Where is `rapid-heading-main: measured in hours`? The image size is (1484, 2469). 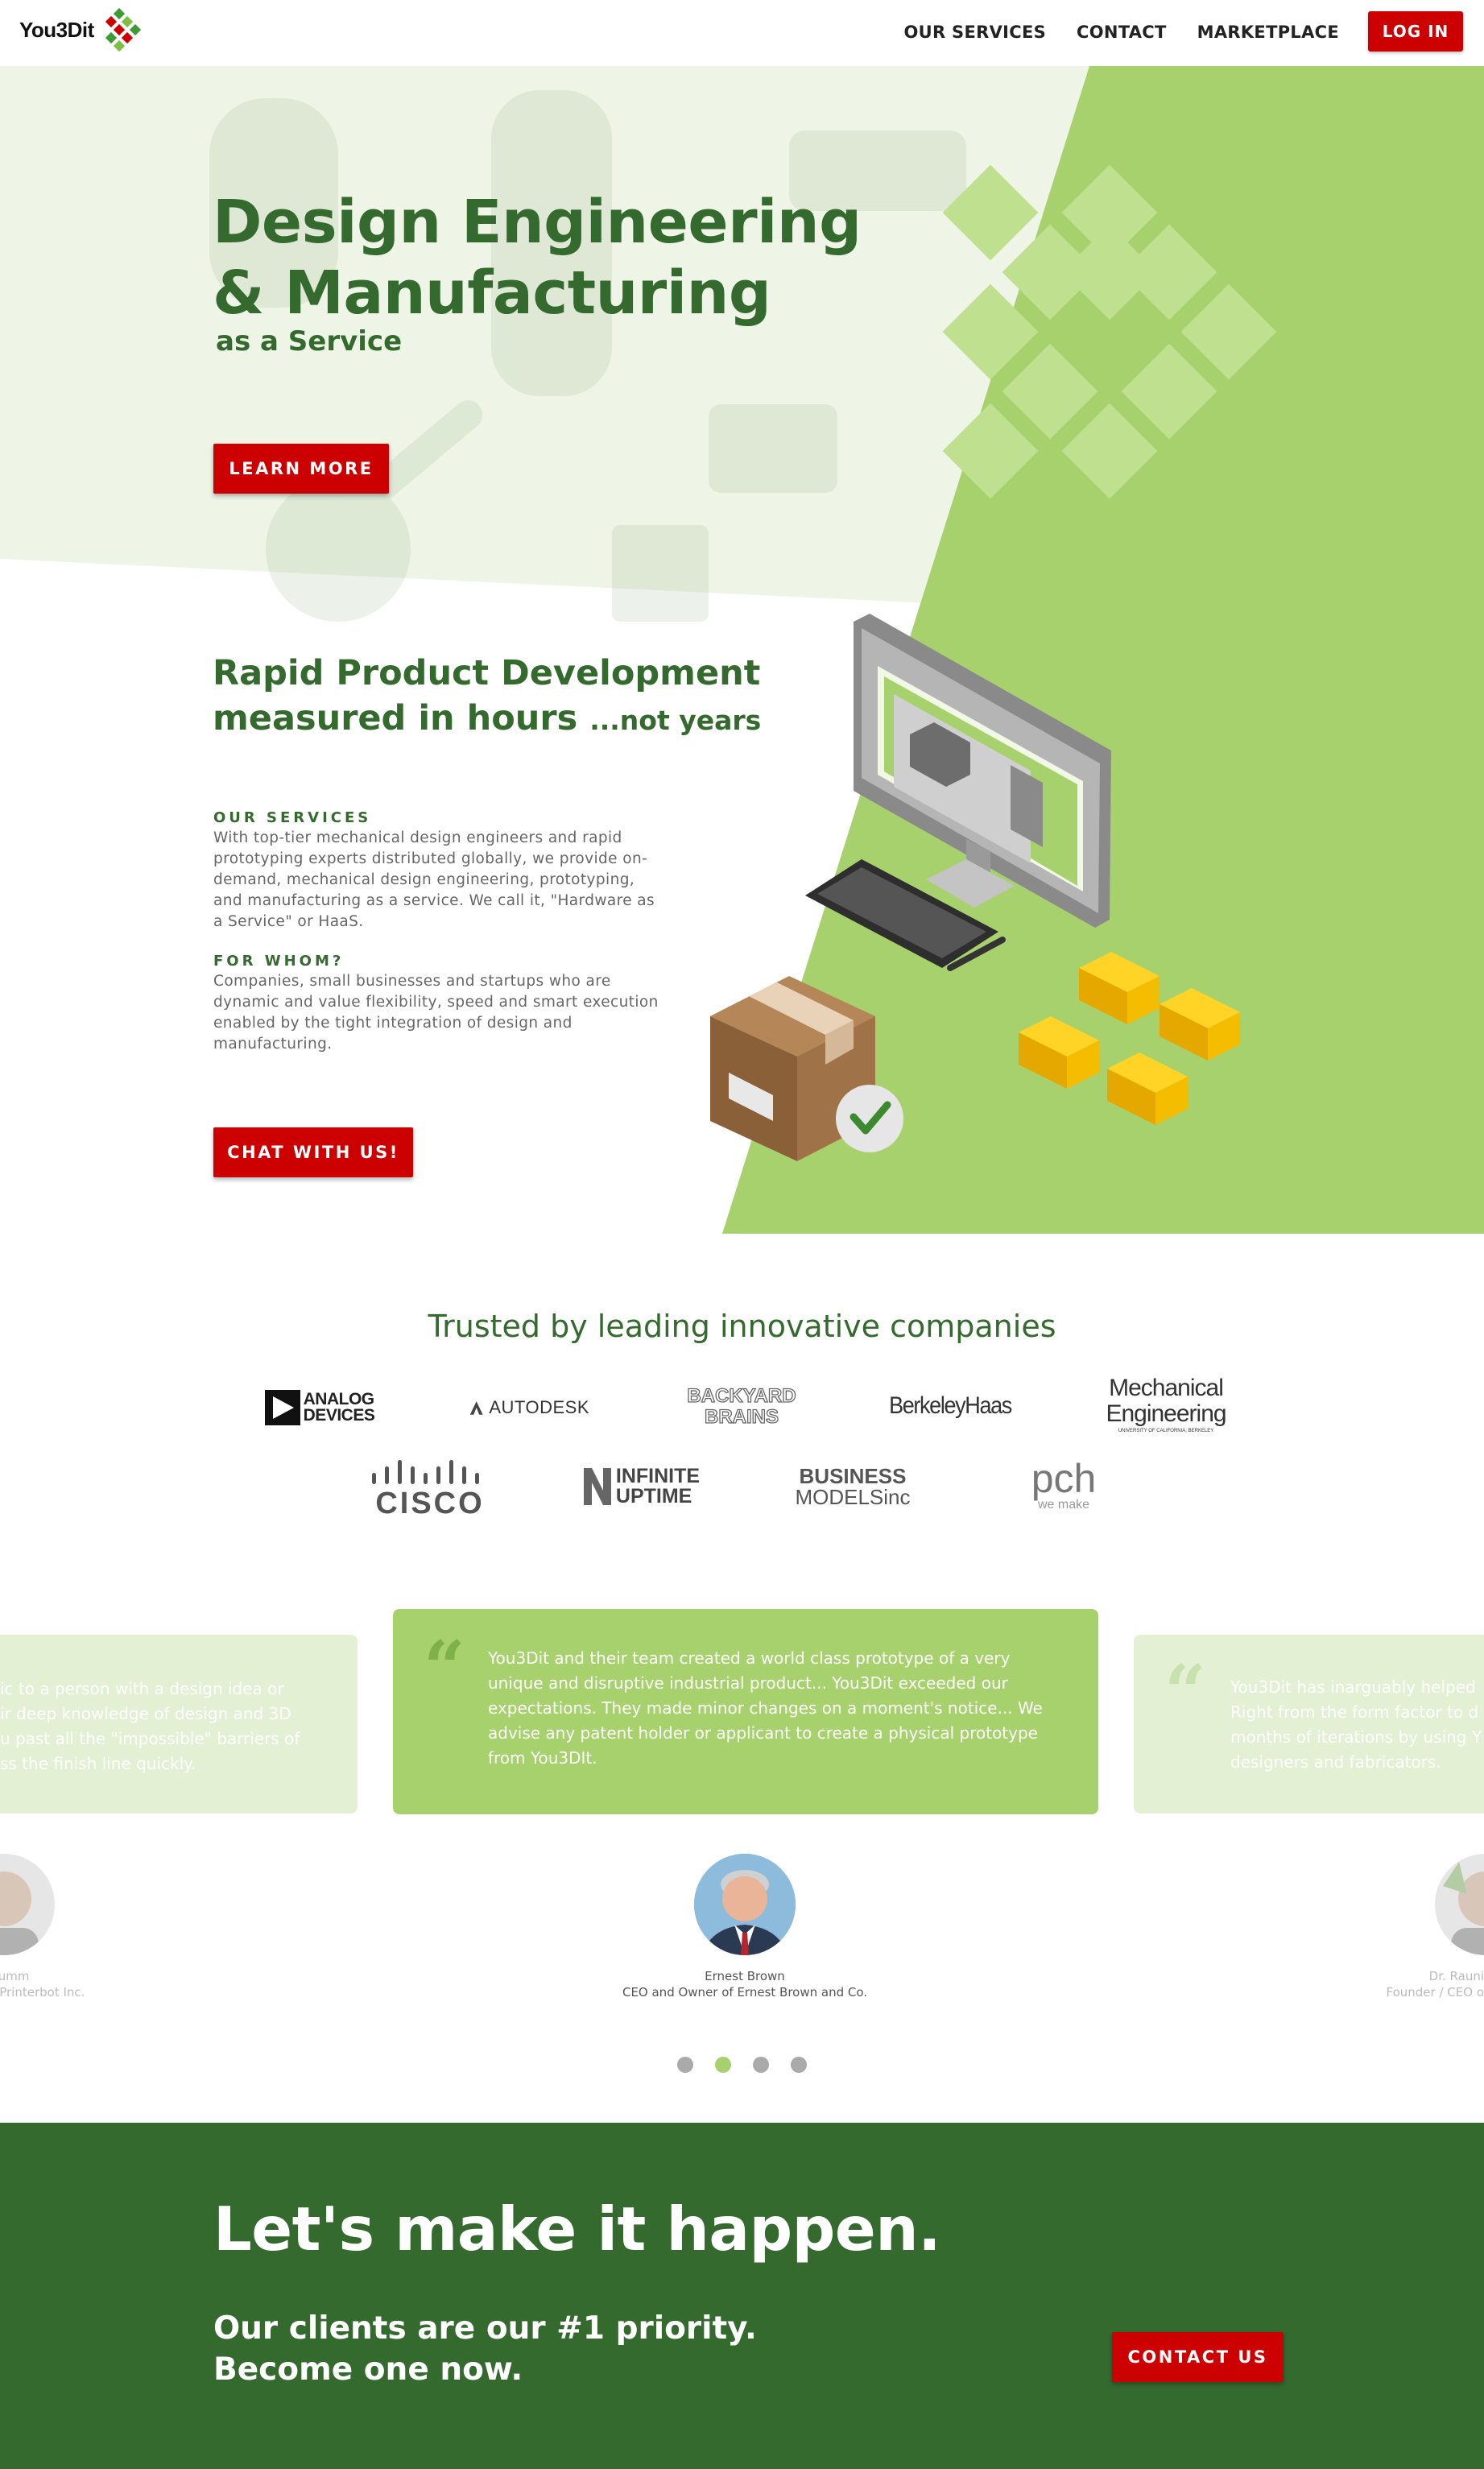
rapid-heading-main: measured in hours is located at coordinates (395, 718).